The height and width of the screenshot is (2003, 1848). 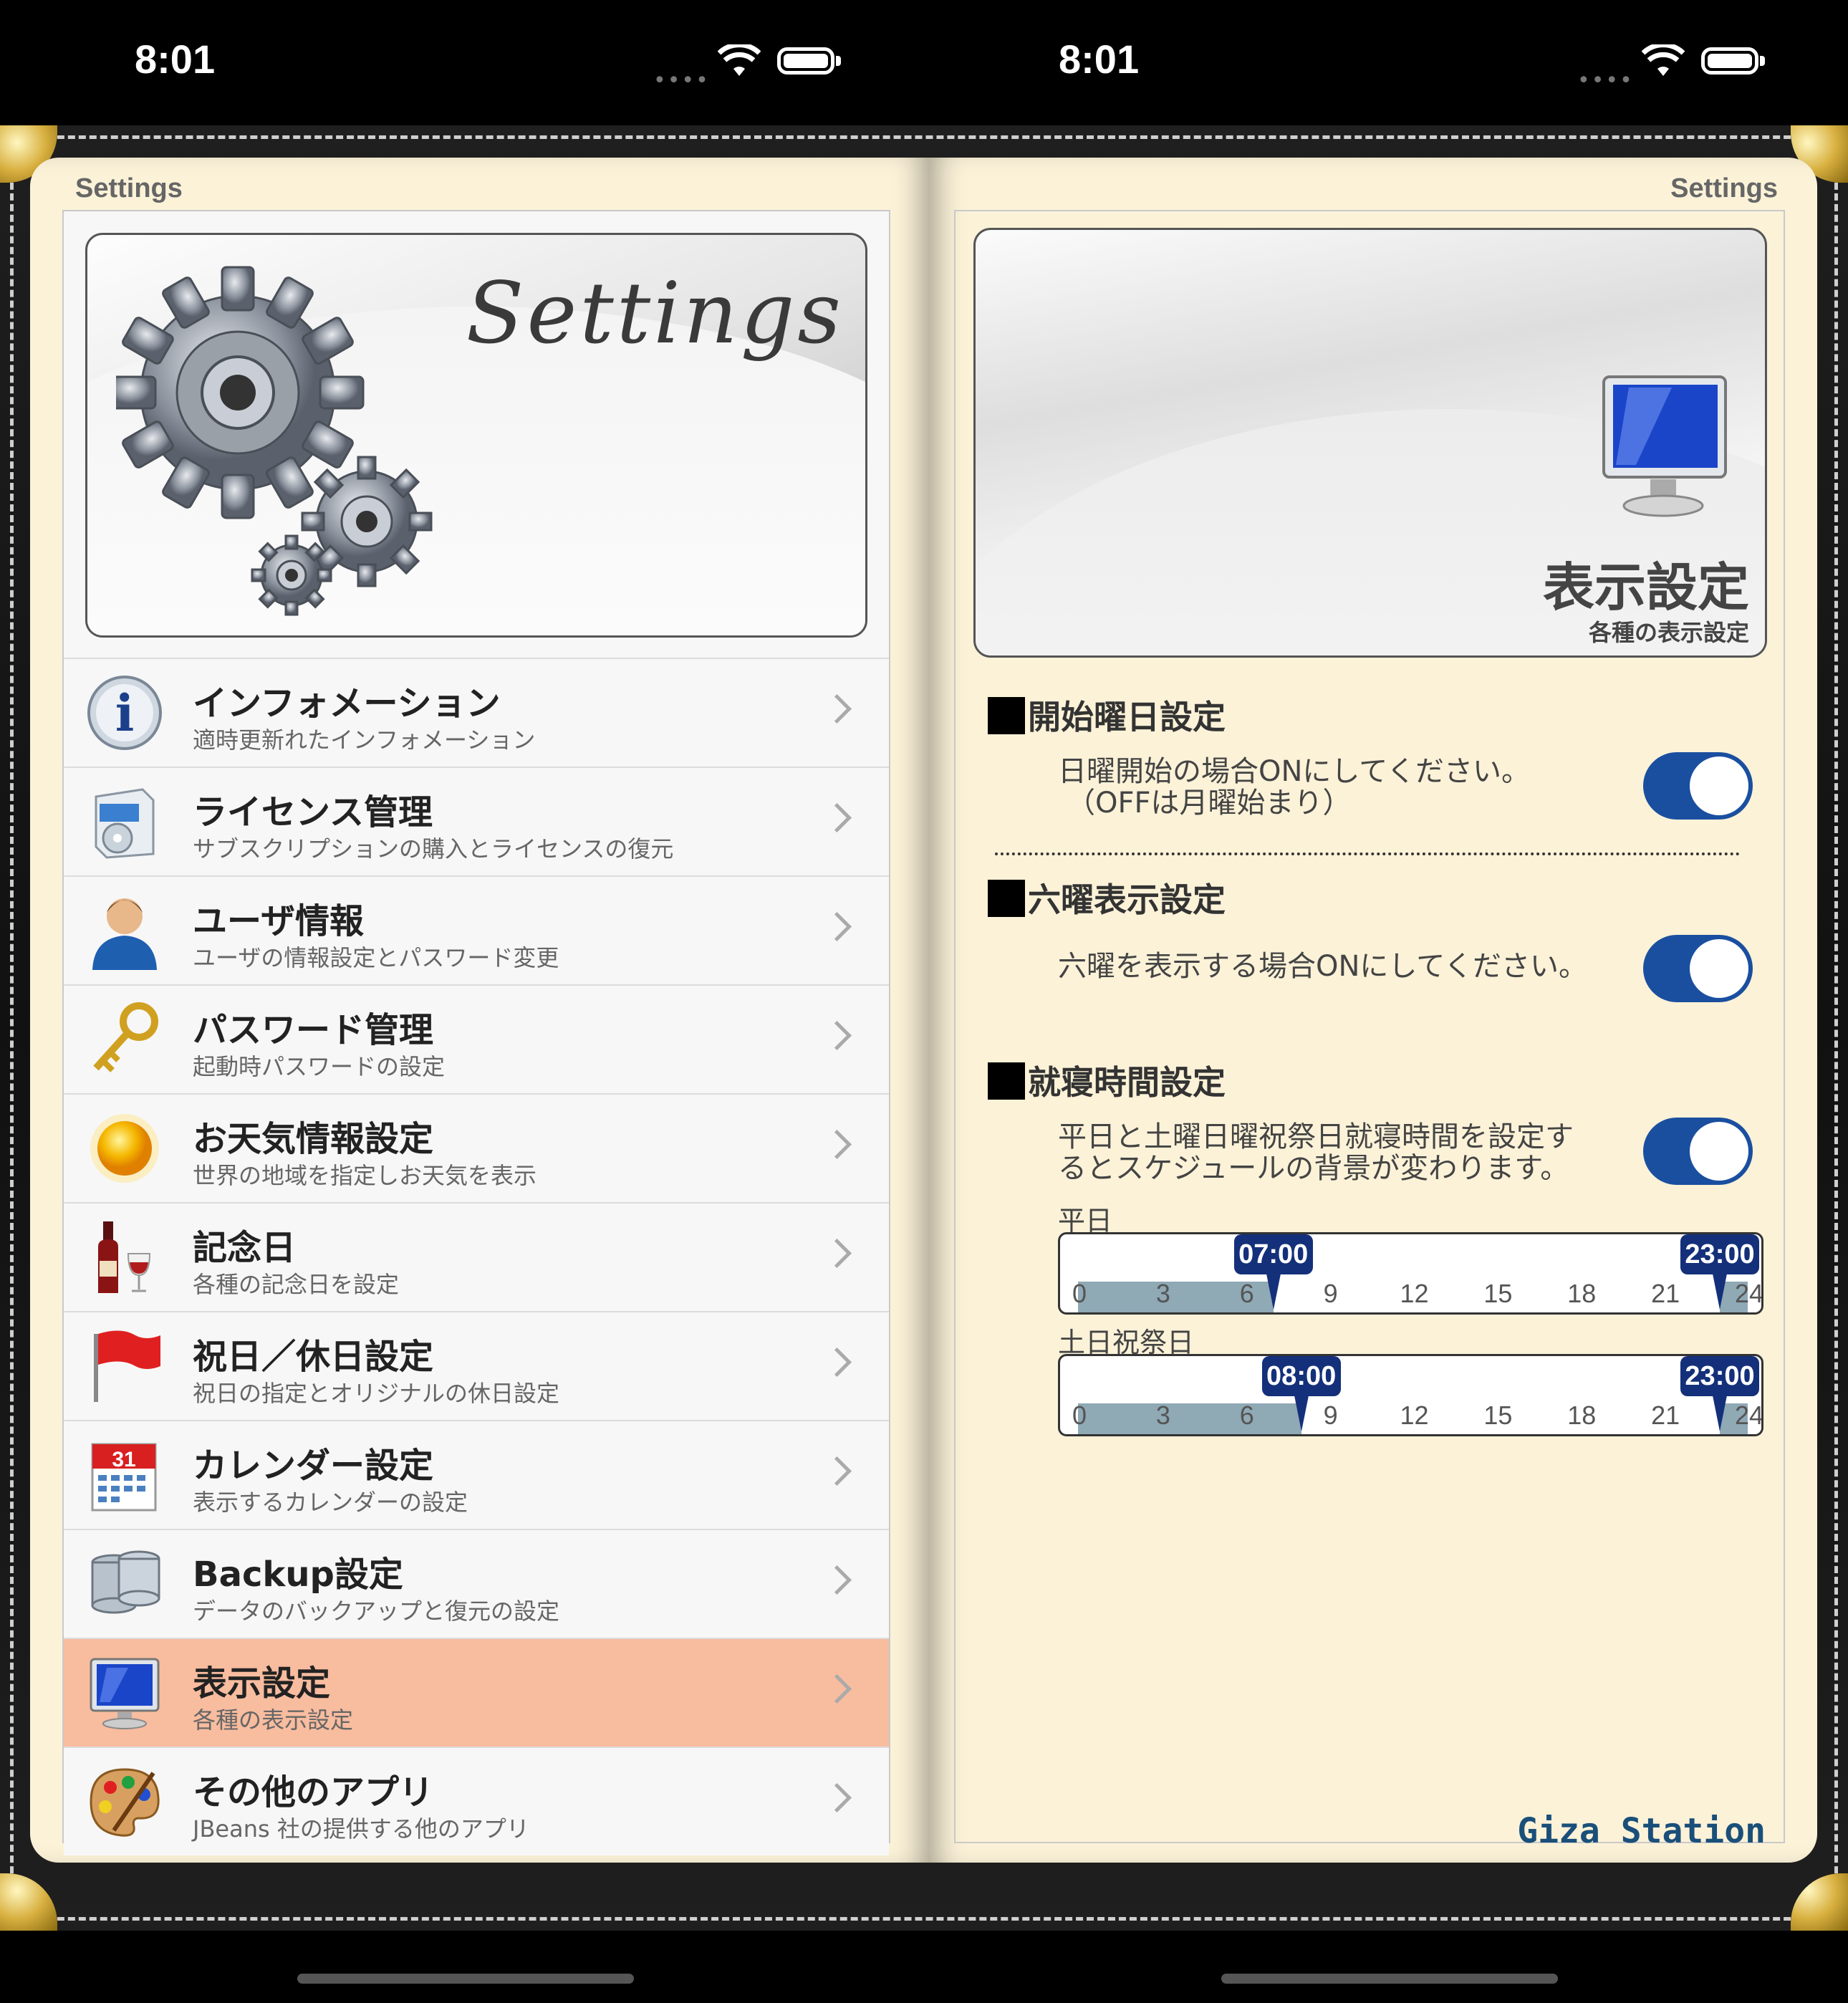 I want to click on wake-time-handle: 08:00, so click(x=1301, y=1376).